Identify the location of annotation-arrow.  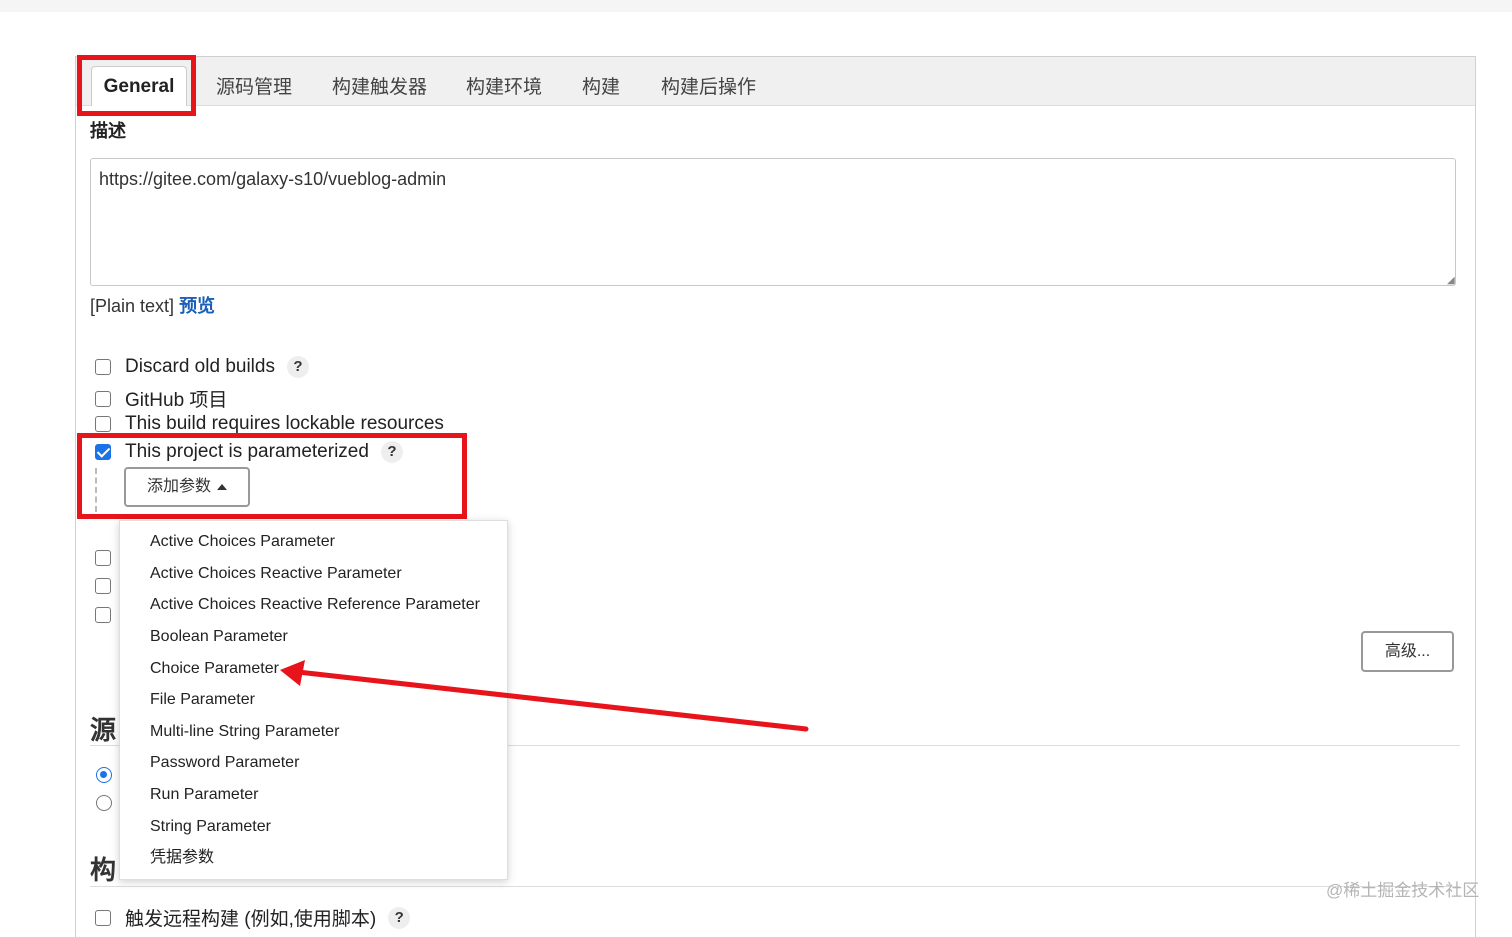
(544, 696).